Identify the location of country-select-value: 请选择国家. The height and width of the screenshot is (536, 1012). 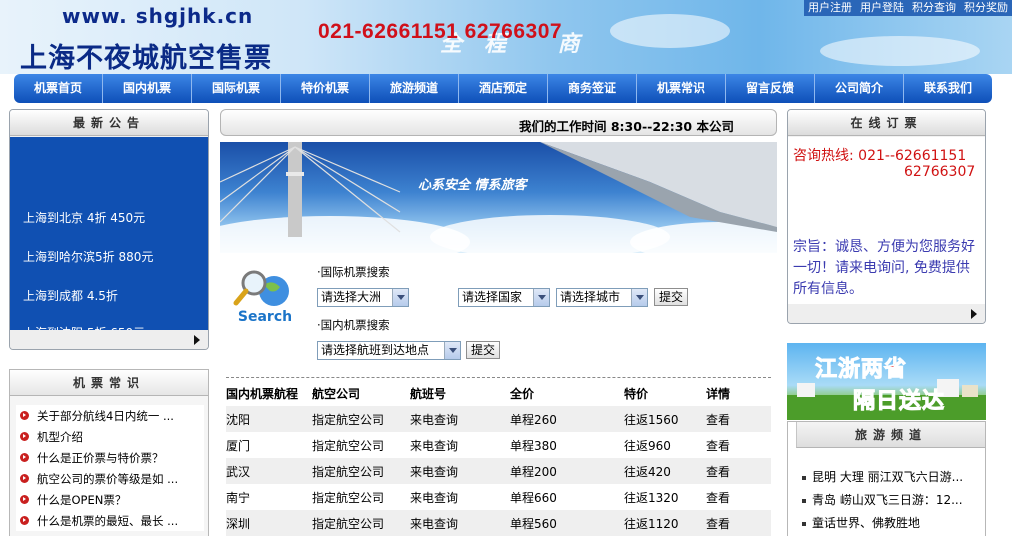
(492, 297).